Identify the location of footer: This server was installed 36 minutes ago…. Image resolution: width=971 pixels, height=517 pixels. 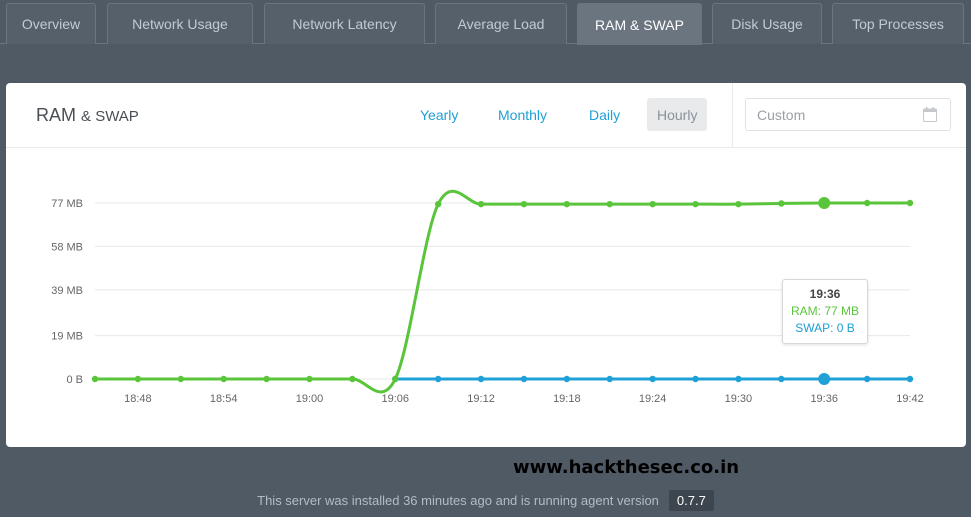
(485, 500).